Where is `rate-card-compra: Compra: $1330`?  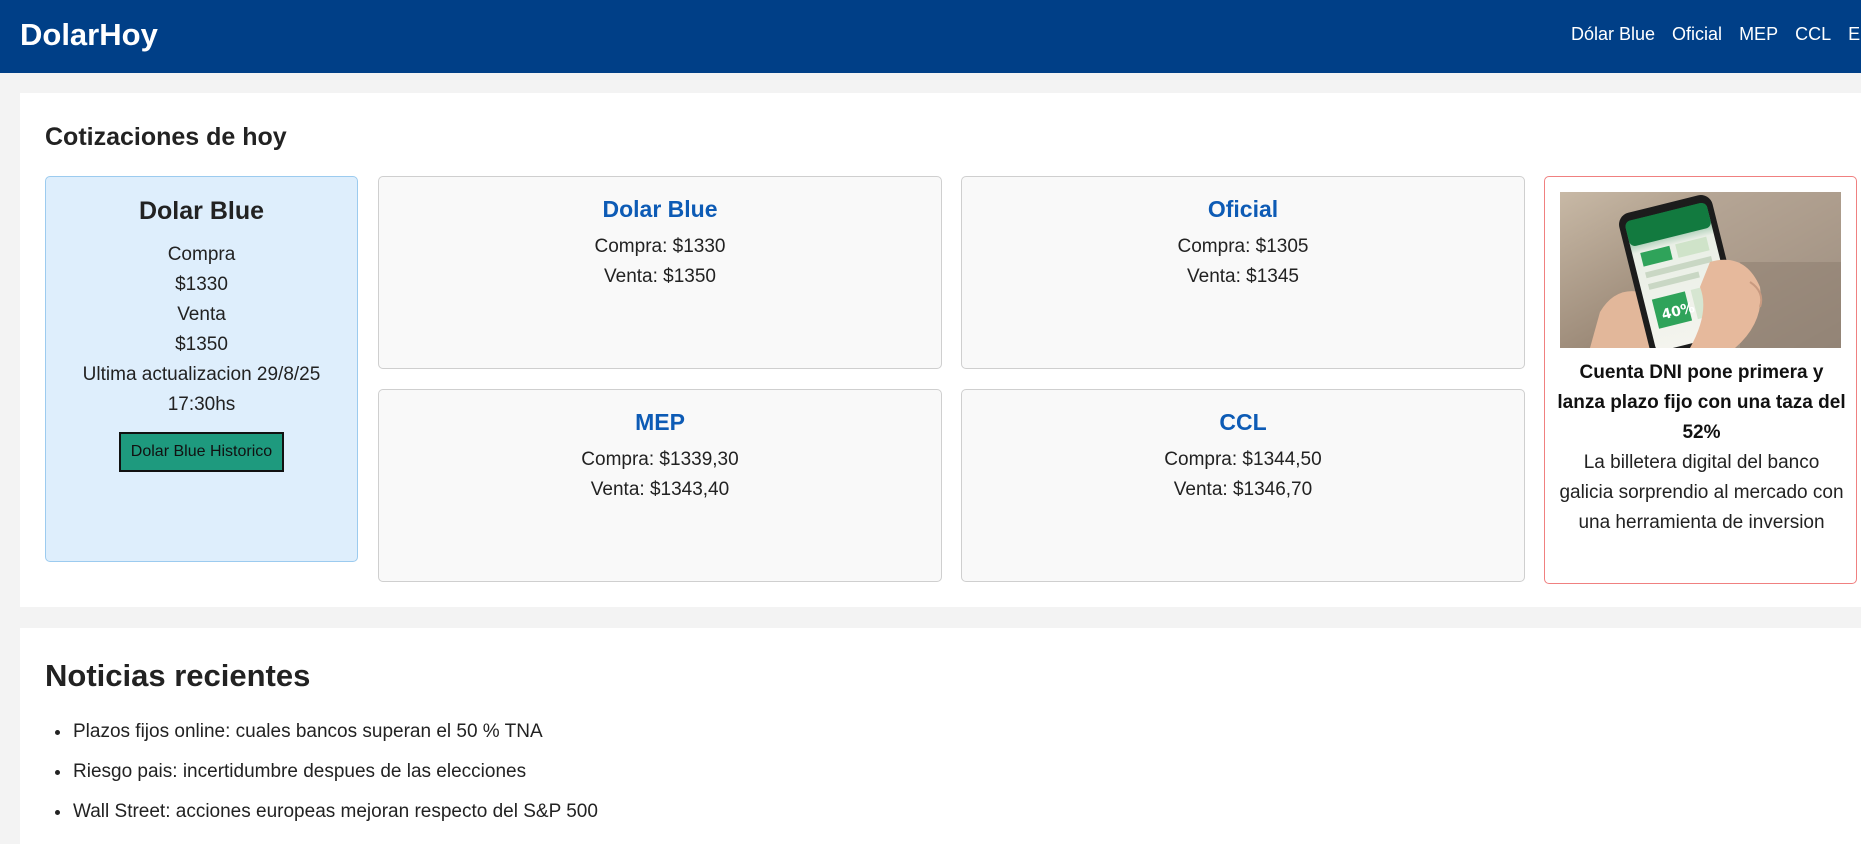 rate-card-compra: Compra: $1330 is located at coordinates (660, 246).